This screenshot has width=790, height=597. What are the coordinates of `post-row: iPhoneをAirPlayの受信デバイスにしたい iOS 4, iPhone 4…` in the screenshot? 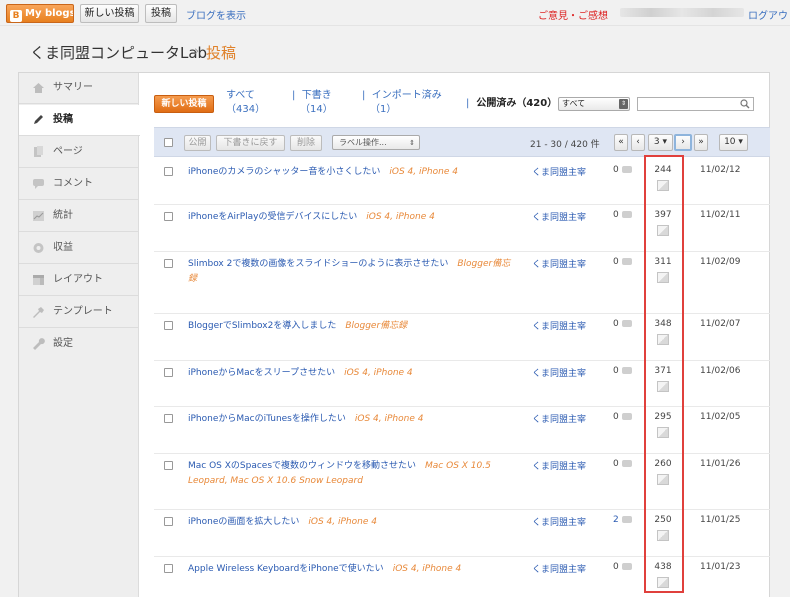 It's located at (462, 229).